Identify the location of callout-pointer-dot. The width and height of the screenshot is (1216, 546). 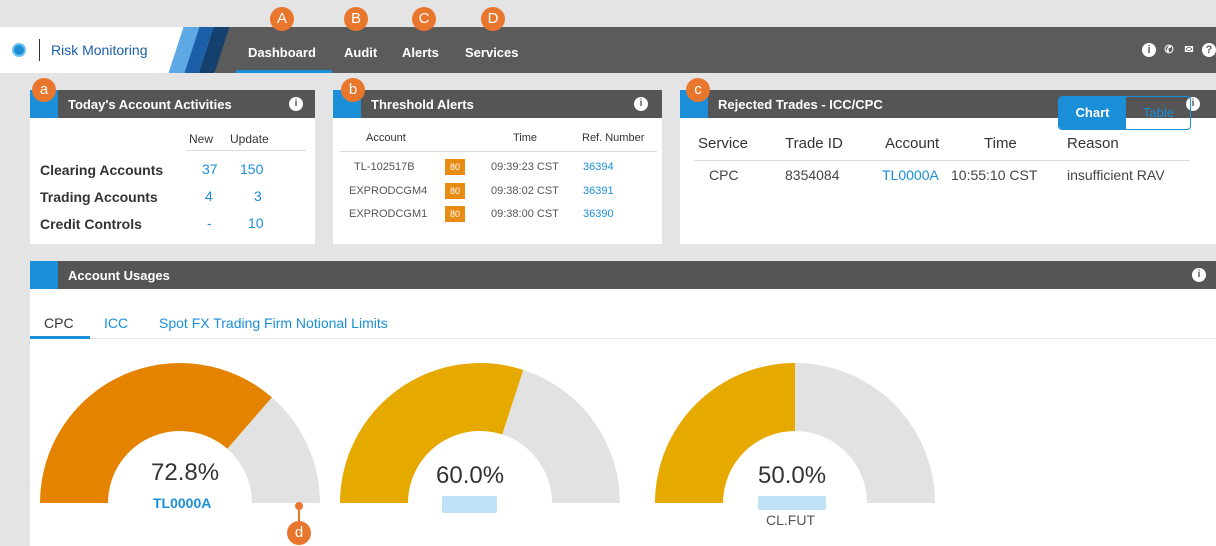
(299, 506).